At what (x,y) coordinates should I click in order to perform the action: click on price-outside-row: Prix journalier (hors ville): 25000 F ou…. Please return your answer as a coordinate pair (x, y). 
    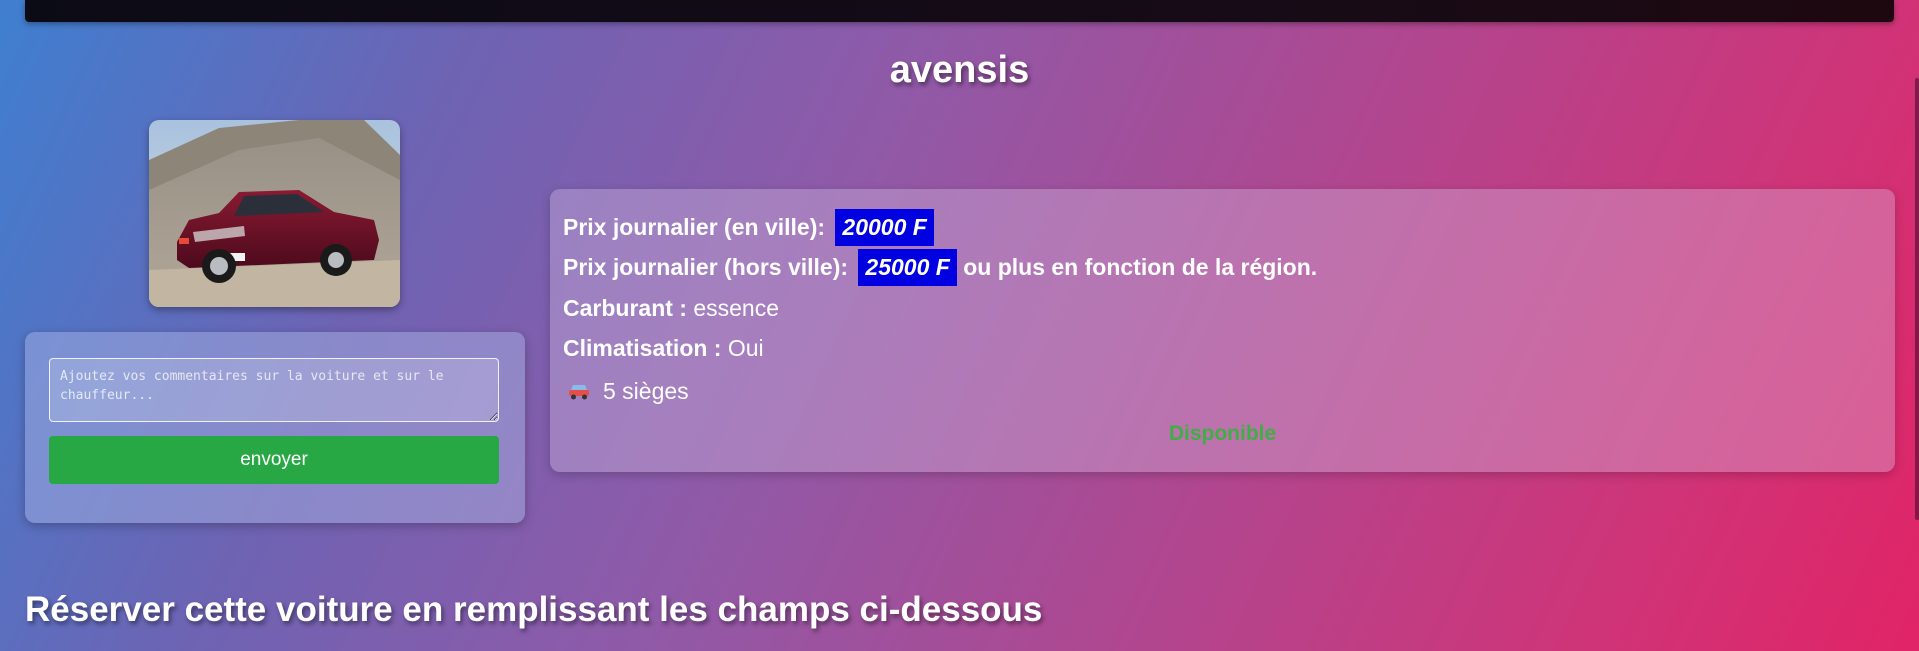
    Looking at the image, I should click on (940, 267).